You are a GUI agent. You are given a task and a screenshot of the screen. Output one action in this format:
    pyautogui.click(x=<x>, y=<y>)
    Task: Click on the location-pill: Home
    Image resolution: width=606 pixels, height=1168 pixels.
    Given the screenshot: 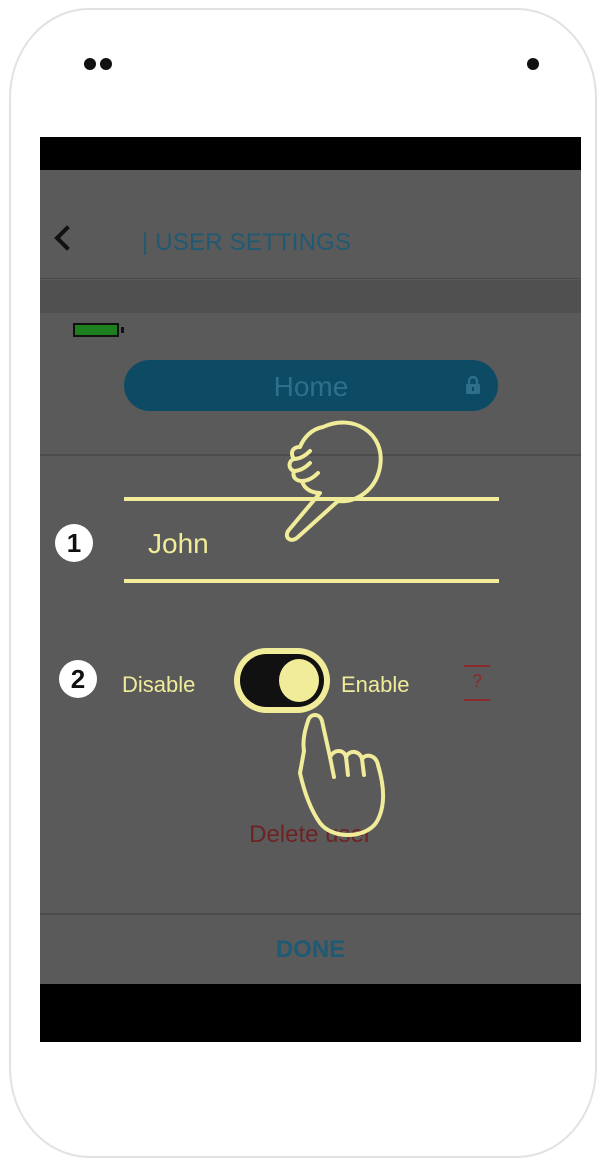 What is the action you would take?
    pyautogui.click(x=311, y=385)
    